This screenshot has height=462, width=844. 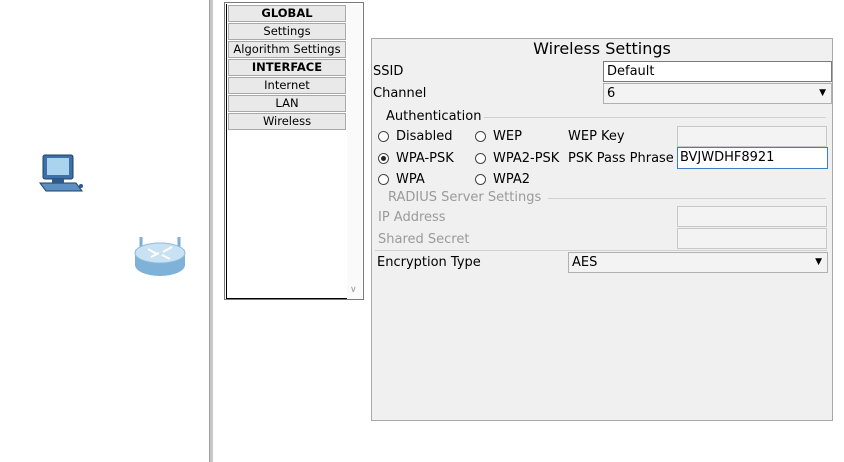 What do you see at coordinates (400, 93) in the screenshot?
I see `channel-label: Channel` at bounding box center [400, 93].